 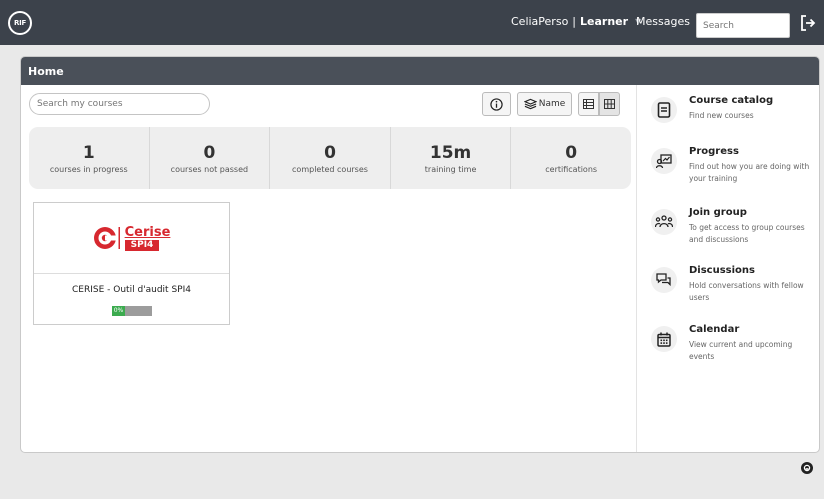 What do you see at coordinates (731, 100) in the screenshot?
I see `sidebar-item-title: Course catalog` at bounding box center [731, 100].